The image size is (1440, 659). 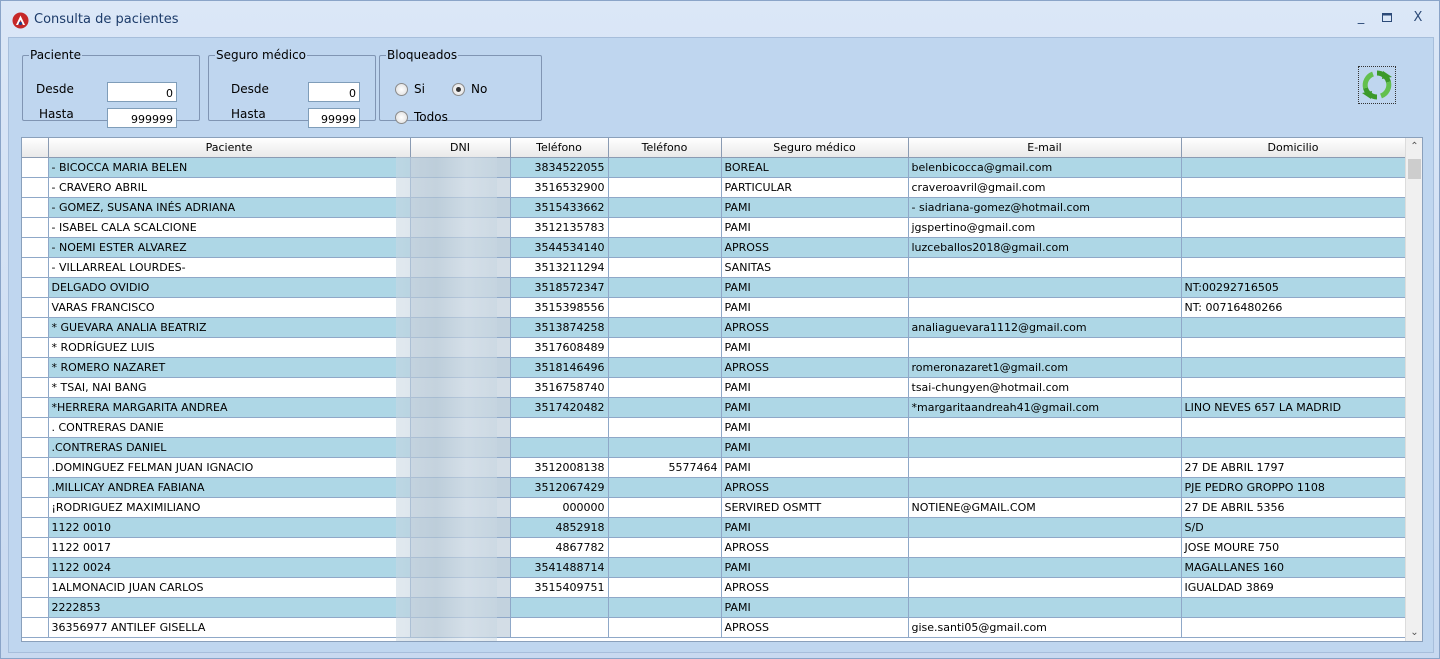 What do you see at coordinates (229, 427) in the screenshot?
I see `cell-paciente: . CONTRERAS DANIE` at bounding box center [229, 427].